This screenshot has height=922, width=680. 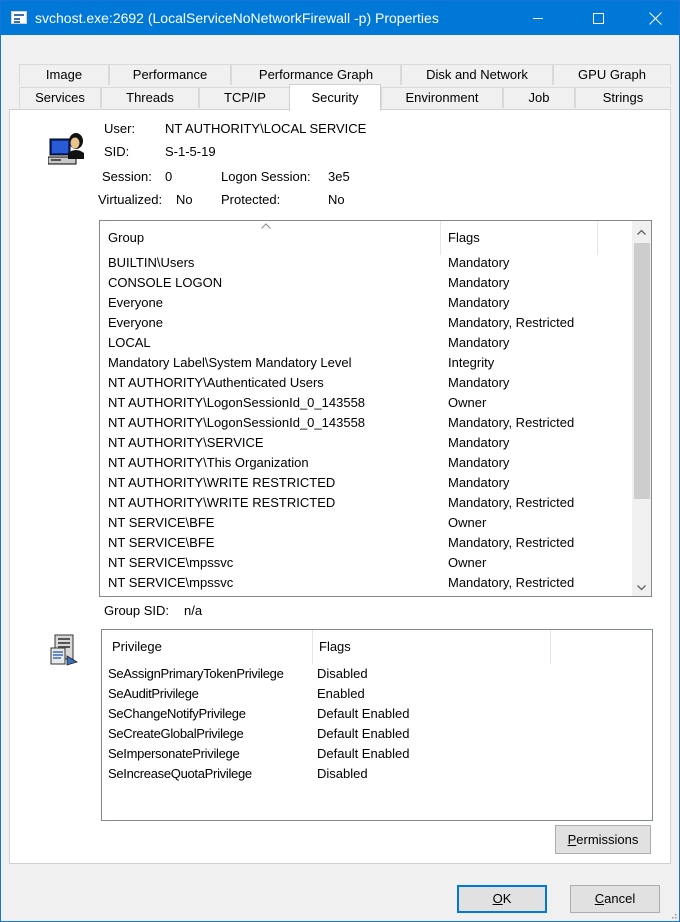 What do you see at coordinates (206, 647) in the screenshot?
I see `privilege-column-header: Privilege` at bounding box center [206, 647].